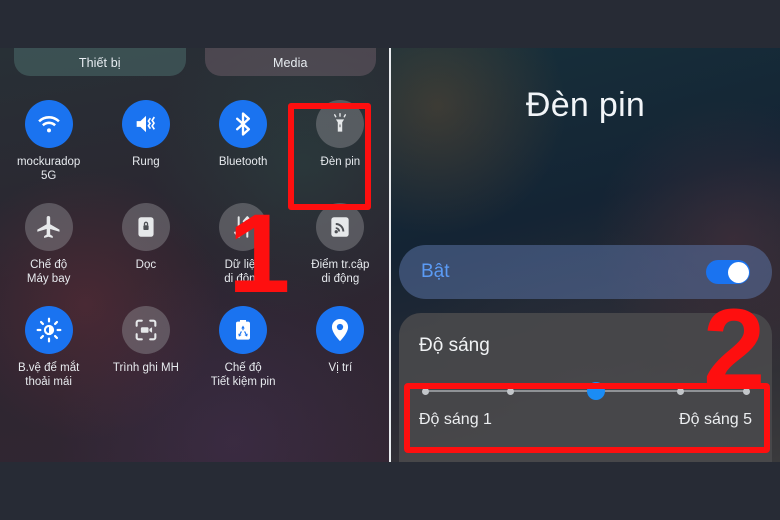 The width and height of the screenshot is (780, 520). What do you see at coordinates (146, 265) in the screenshot?
I see `tile-rotation-lock-label: Dọc` at bounding box center [146, 265].